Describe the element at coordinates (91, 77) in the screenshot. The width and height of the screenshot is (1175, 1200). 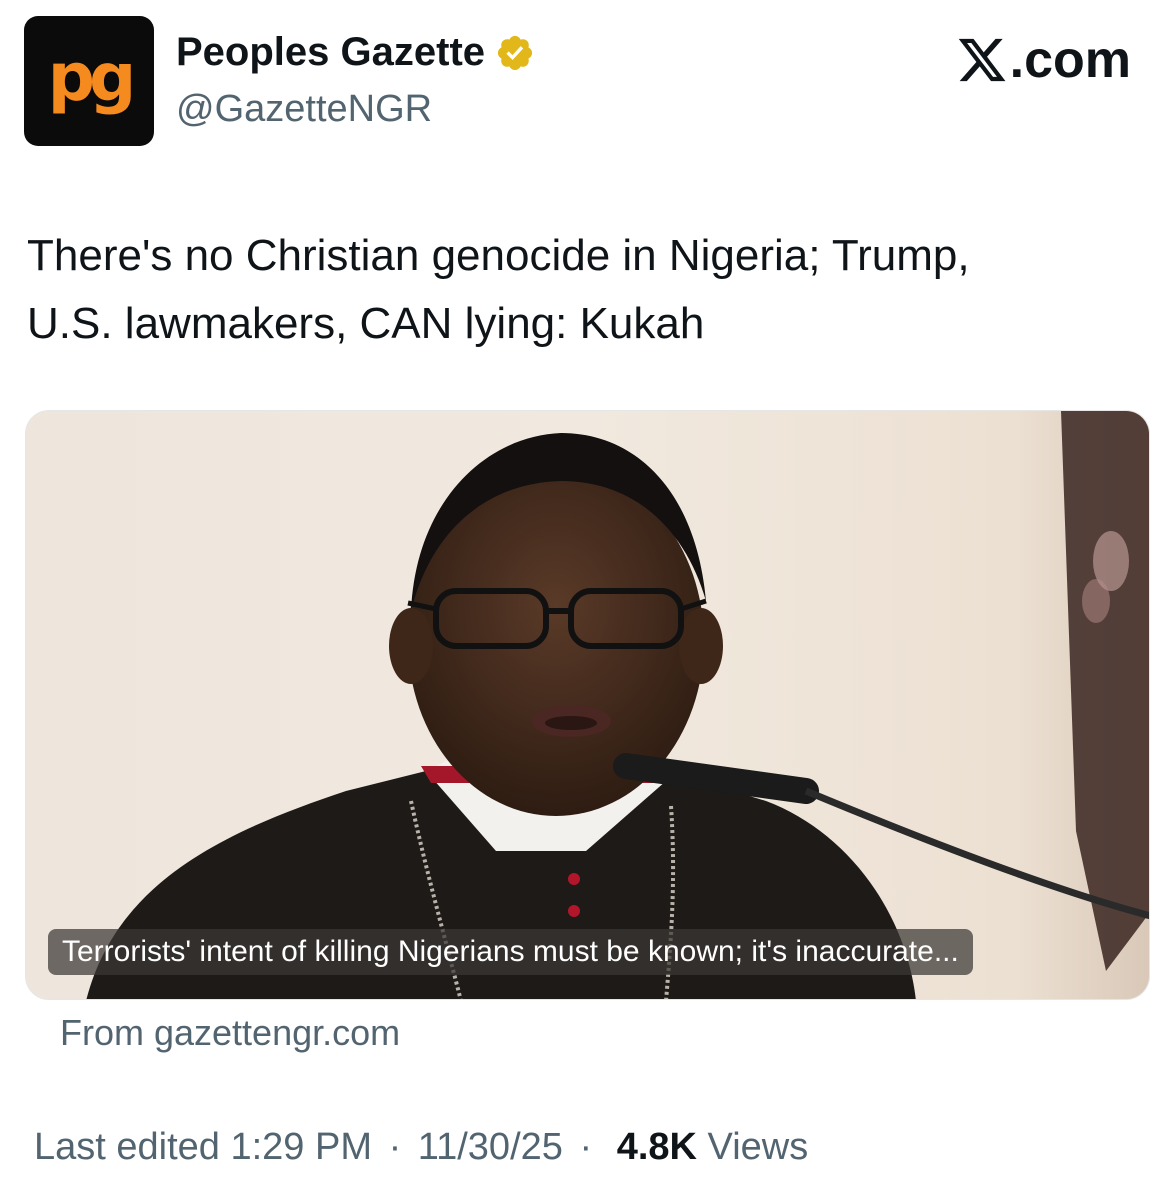
I see `avatar-logo-text: pg` at that location.